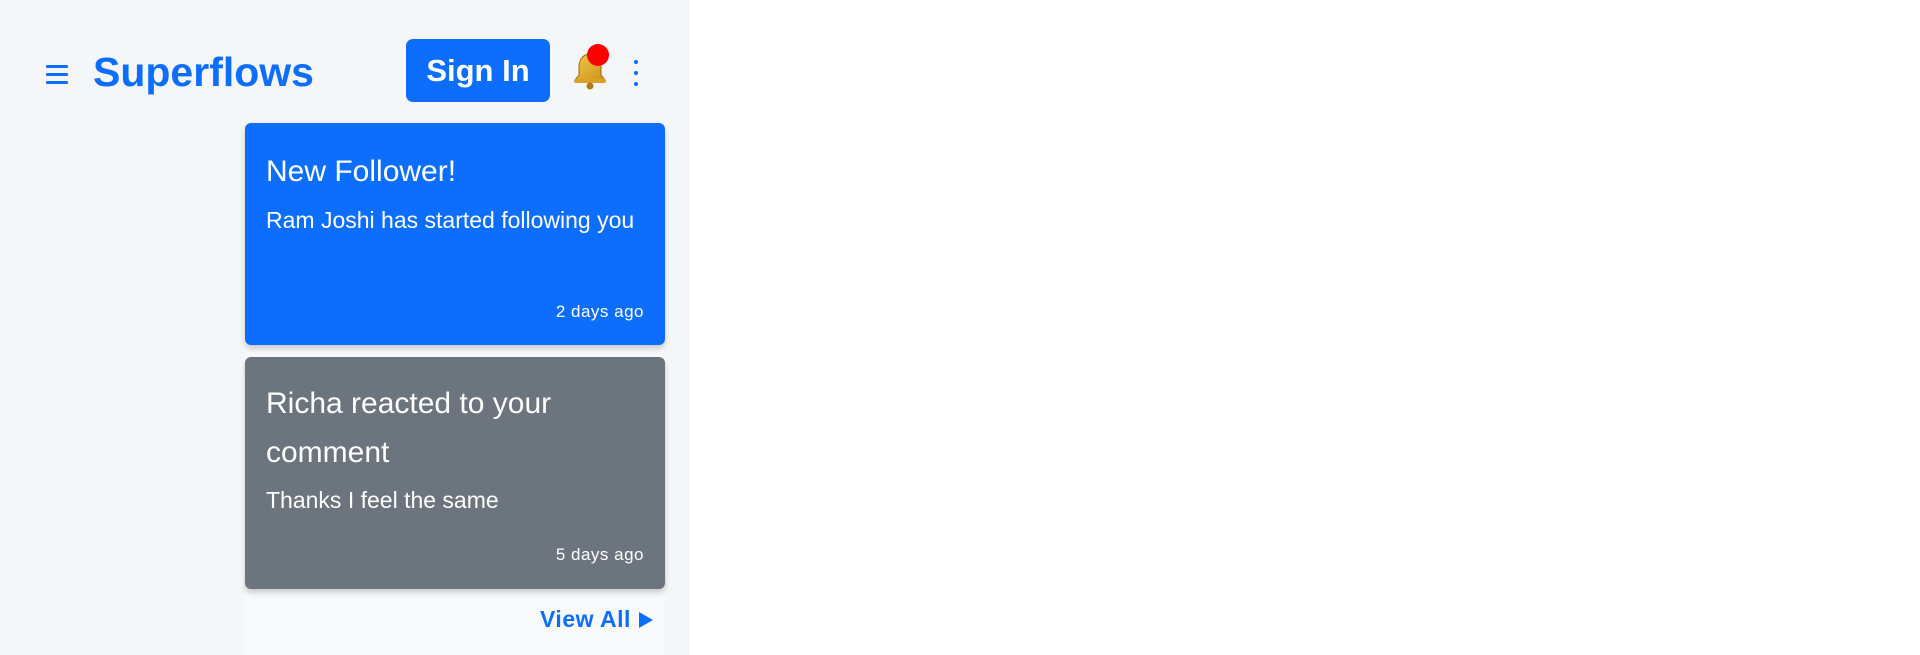 The height and width of the screenshot is (655, 1920). What do you see at coordinates (636, 74) in the screenshot?
I see `vertical-ellipsis-icon` at bounding box center [636, 74].